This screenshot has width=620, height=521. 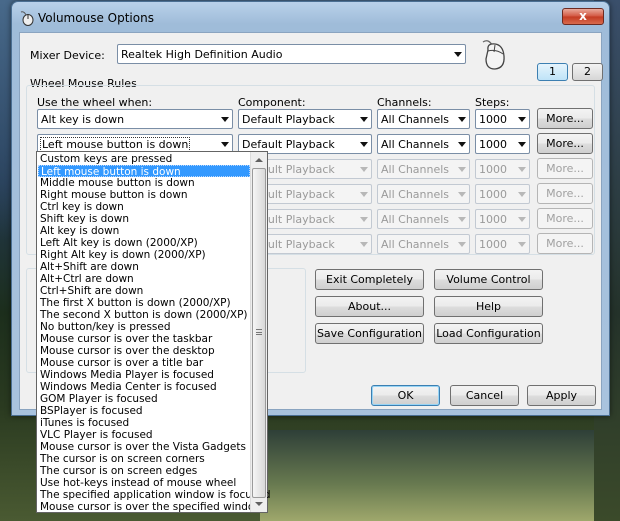 I want to click on grip-icon, so click(x=259, y=332).